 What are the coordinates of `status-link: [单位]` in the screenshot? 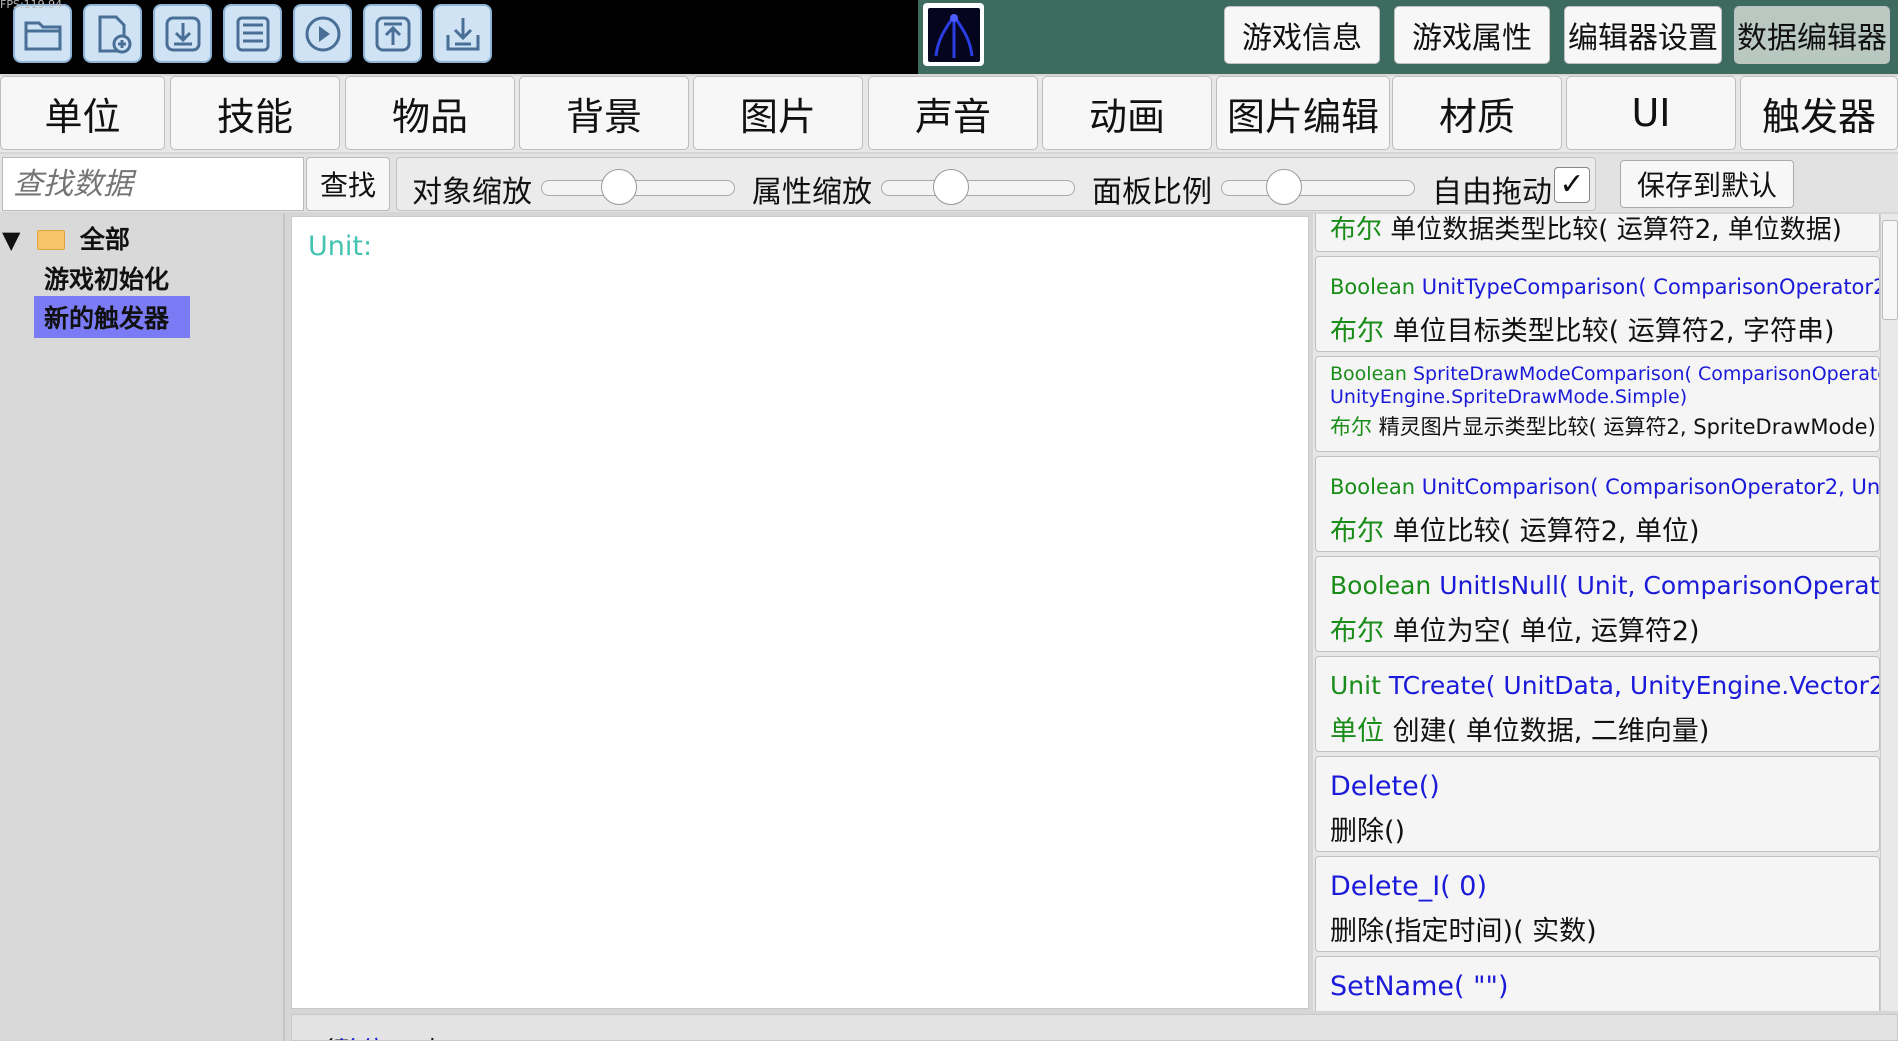 It's located at (360, 1035).